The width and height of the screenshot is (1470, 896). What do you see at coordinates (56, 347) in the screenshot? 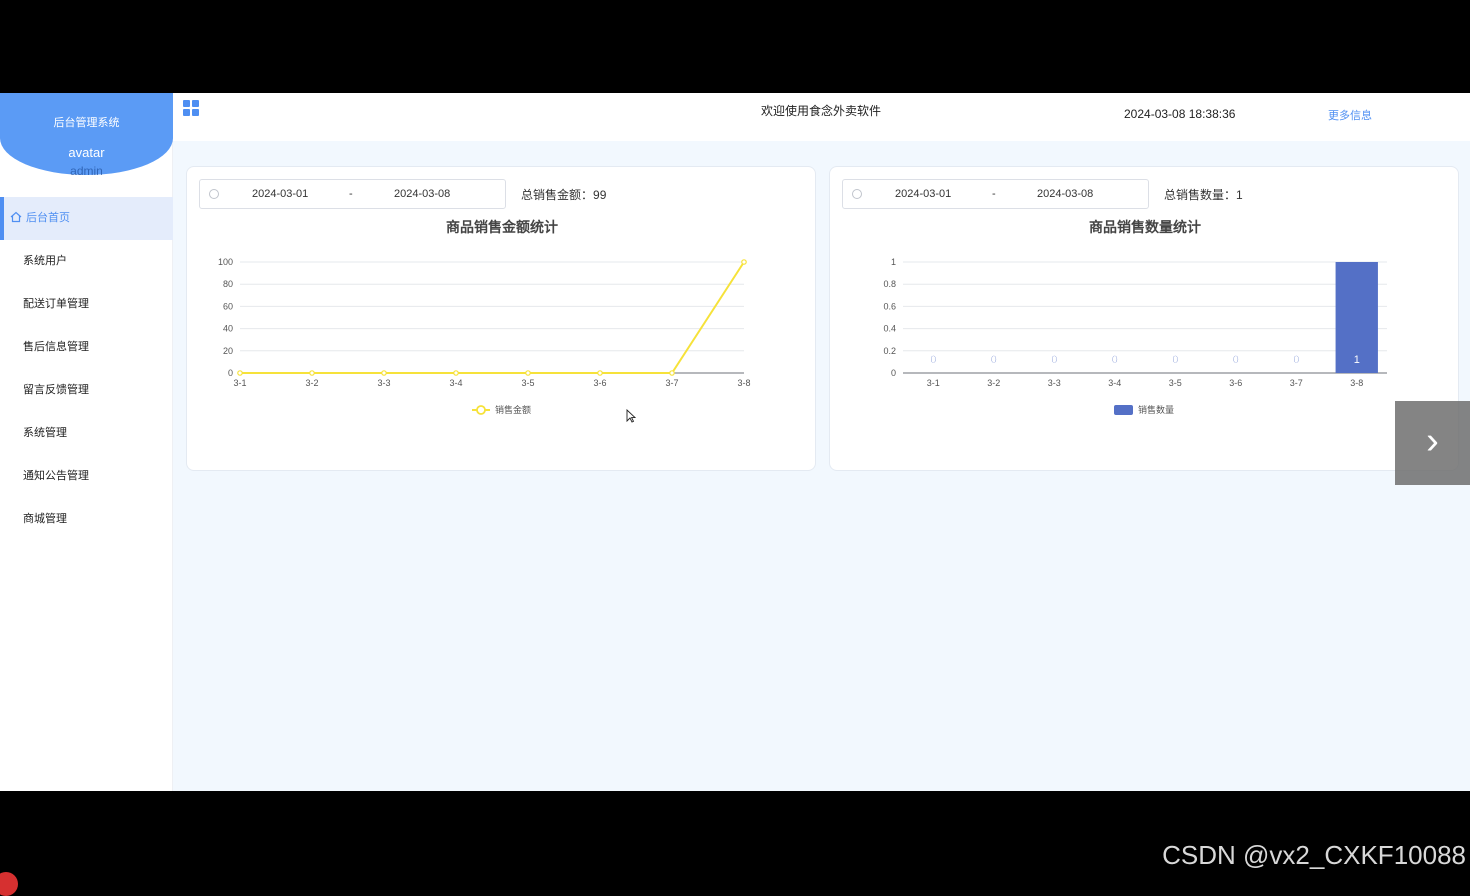
I see `sidebar-item-label: 售后信息管理` at bounding box center [56, 347].